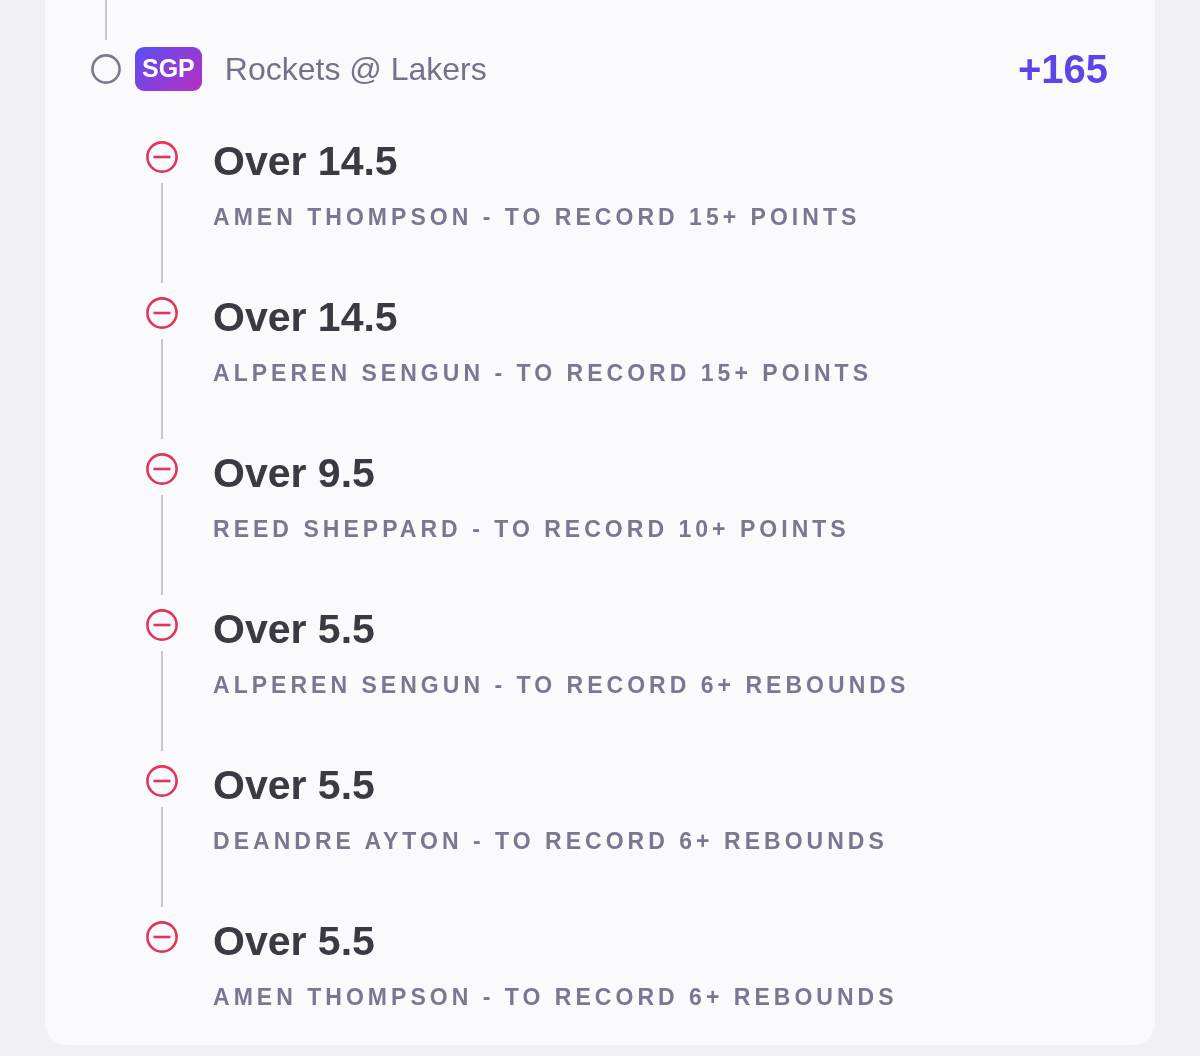 The width and height of the screenshot is (1200, 1056). Describe the element at coordinates (537, 217) in the screenshot. I see `leg-description: AMEN THOMPSON - TO RECORD 15+ POINTS` at that location.